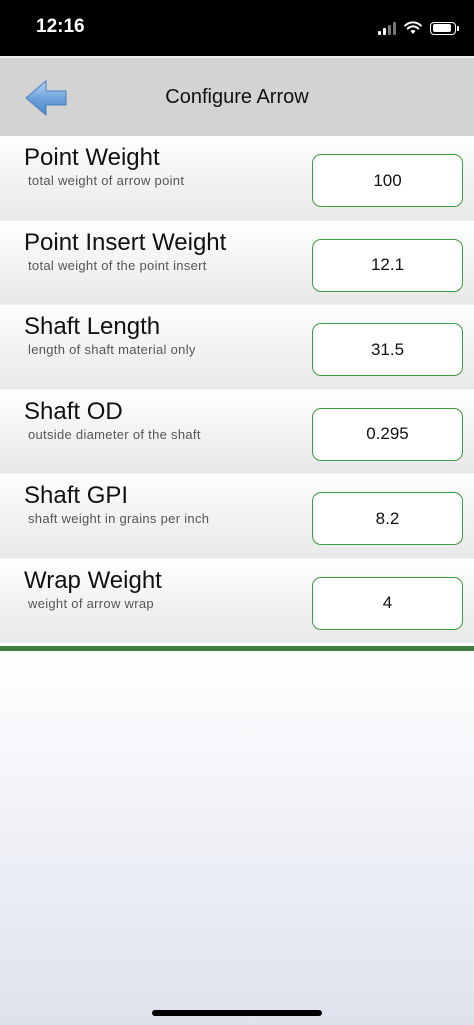 Image resolution: width=474 pixels, height=1025 pixels. What do you see at coordinates (387, 434) in the screenshot?
I see `shaft-od-input` at bounding box center [387, 434].